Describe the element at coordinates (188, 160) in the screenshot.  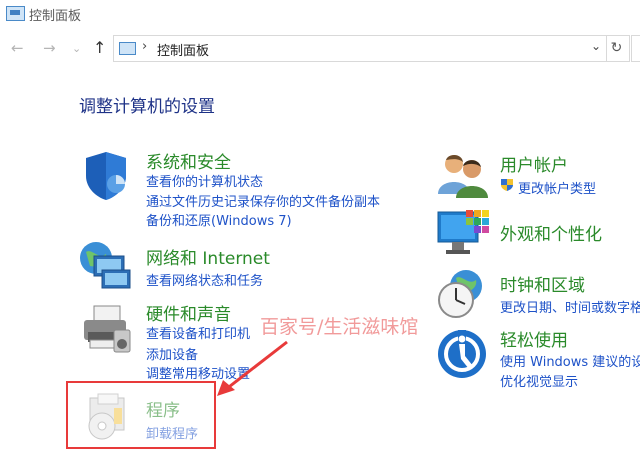
I see `category-system-security: 系统和安全` at that location.